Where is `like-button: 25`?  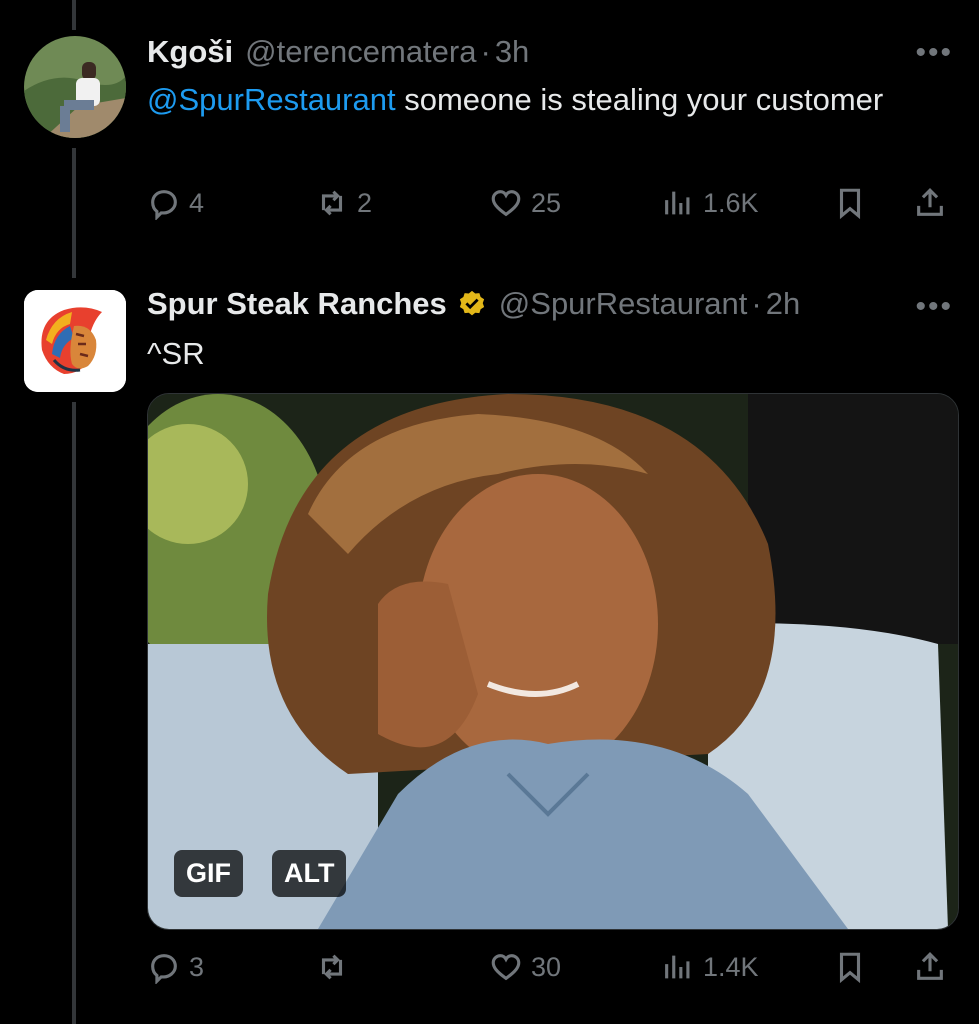
like-button: 25 is located at coordinates (525, 203).